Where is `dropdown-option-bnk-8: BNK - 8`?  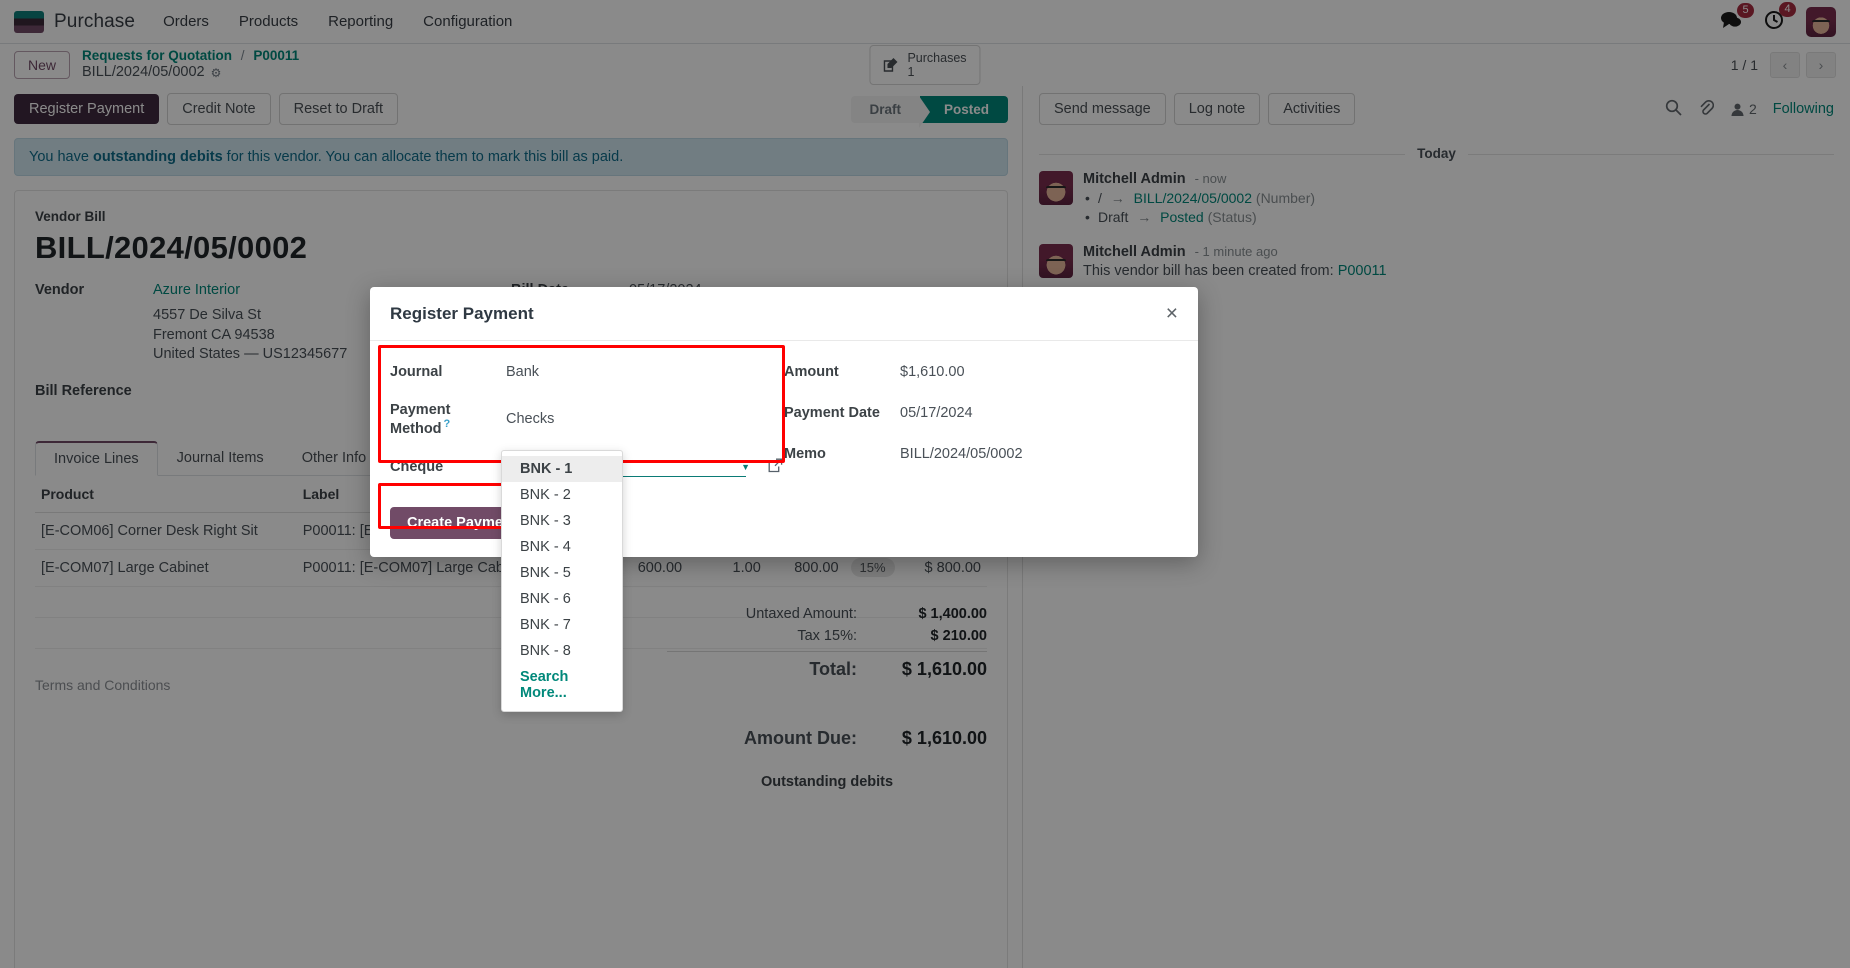
dropdown-option-bnk-8: BNK - 8 is located at coordinates (562, 651).